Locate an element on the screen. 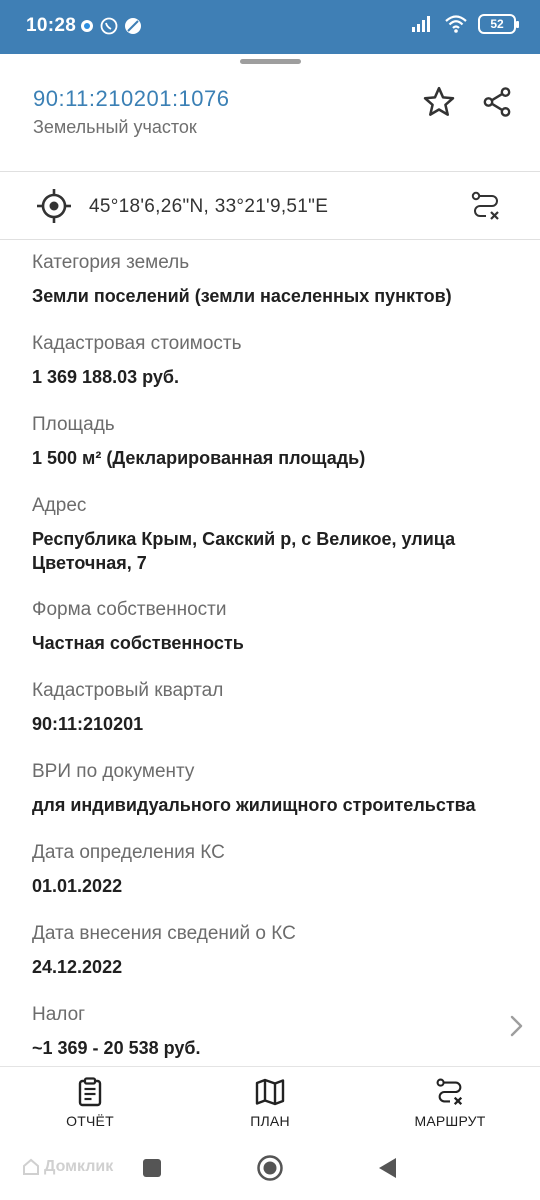 The image size is (540, 1200). watermark: Домклик is located at coordinates (67, 1167).